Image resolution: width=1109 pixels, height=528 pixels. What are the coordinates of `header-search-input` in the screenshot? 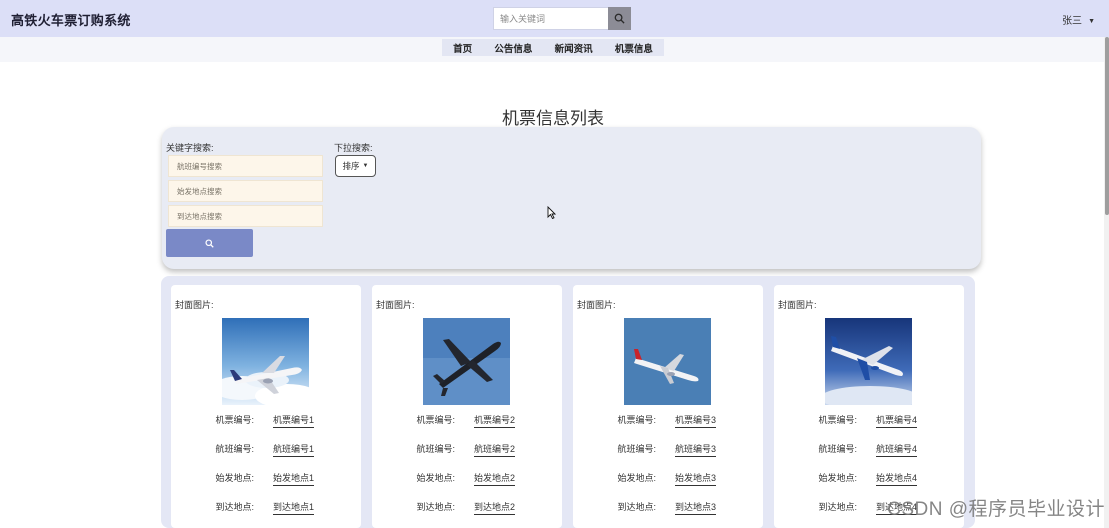 It's located at (550, 18).